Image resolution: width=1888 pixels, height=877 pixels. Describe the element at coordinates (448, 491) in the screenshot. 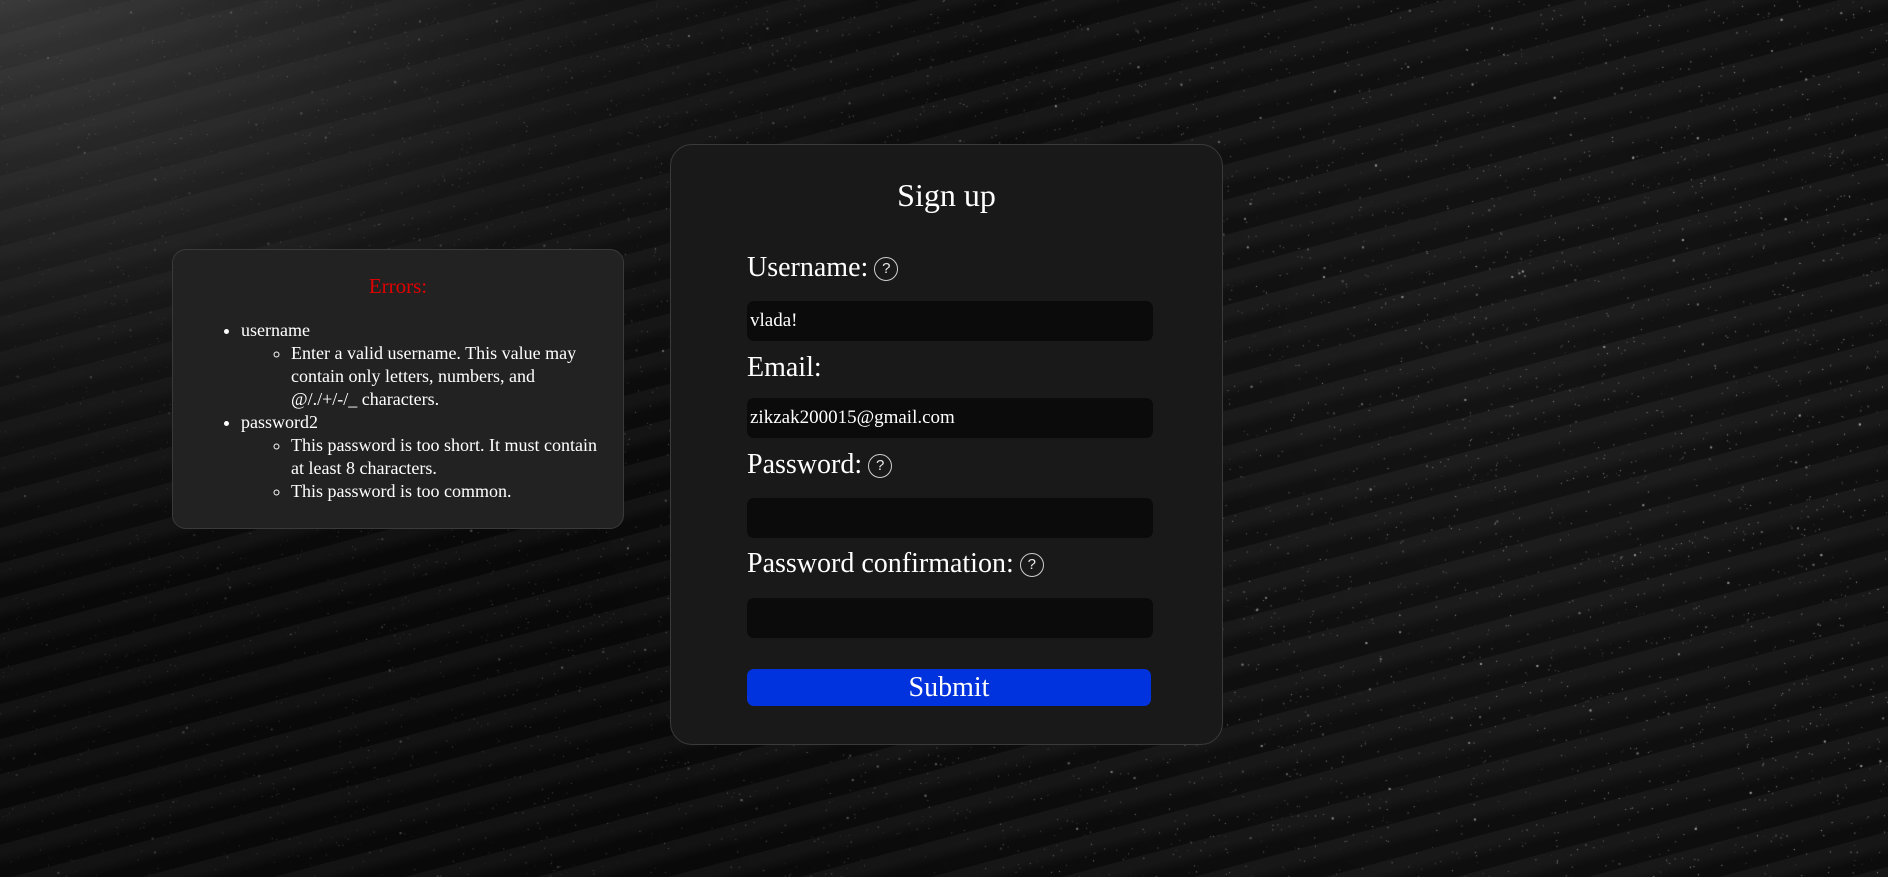

I see `error-message: This password is too common.` at that location.